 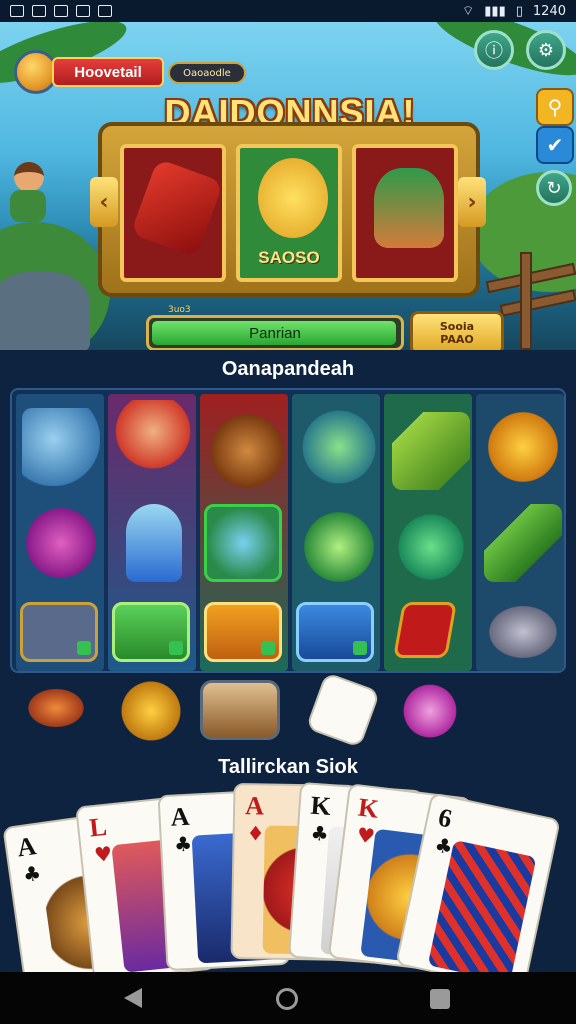 What do you see at coordinates (179, 310) in the screenshot?
I see `progress-tag: 3uo3` at bounding box center [179, 310].